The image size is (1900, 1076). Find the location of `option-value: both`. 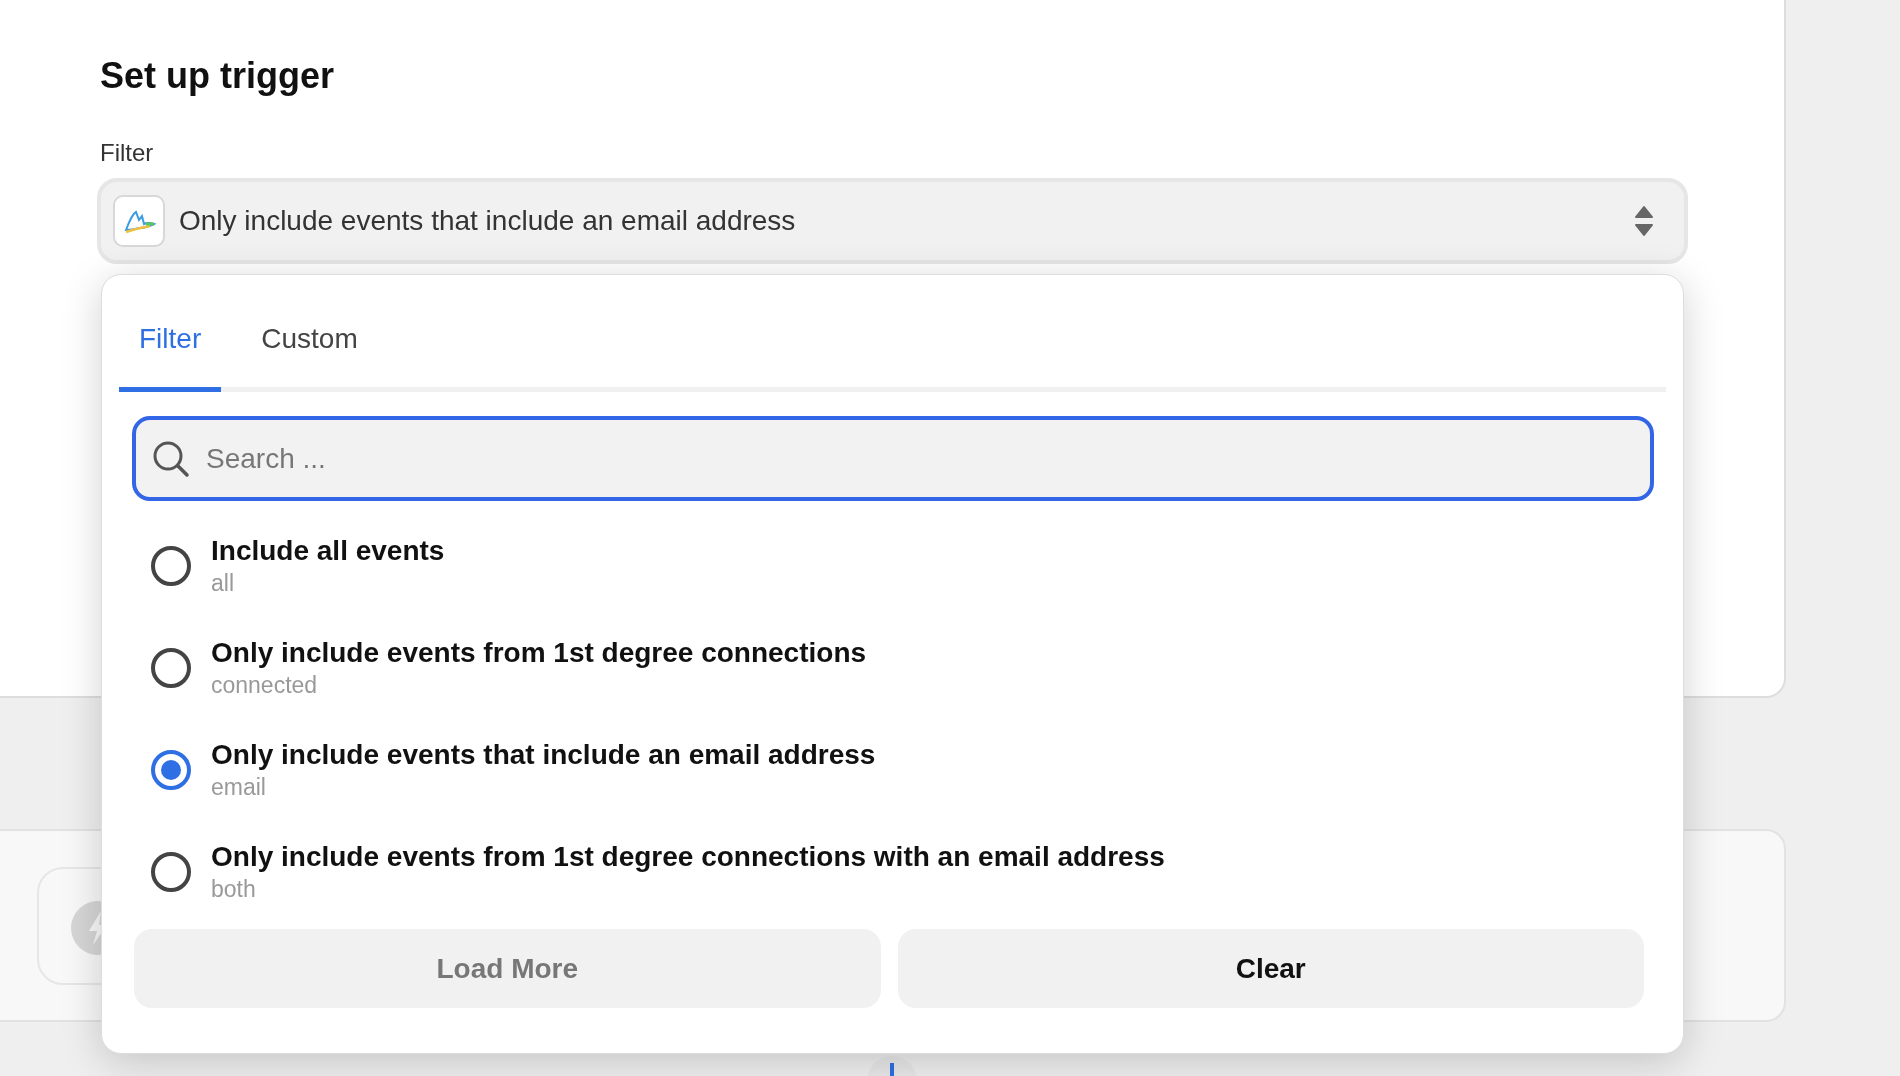

option-value: both is located at coordinates (234, 889).